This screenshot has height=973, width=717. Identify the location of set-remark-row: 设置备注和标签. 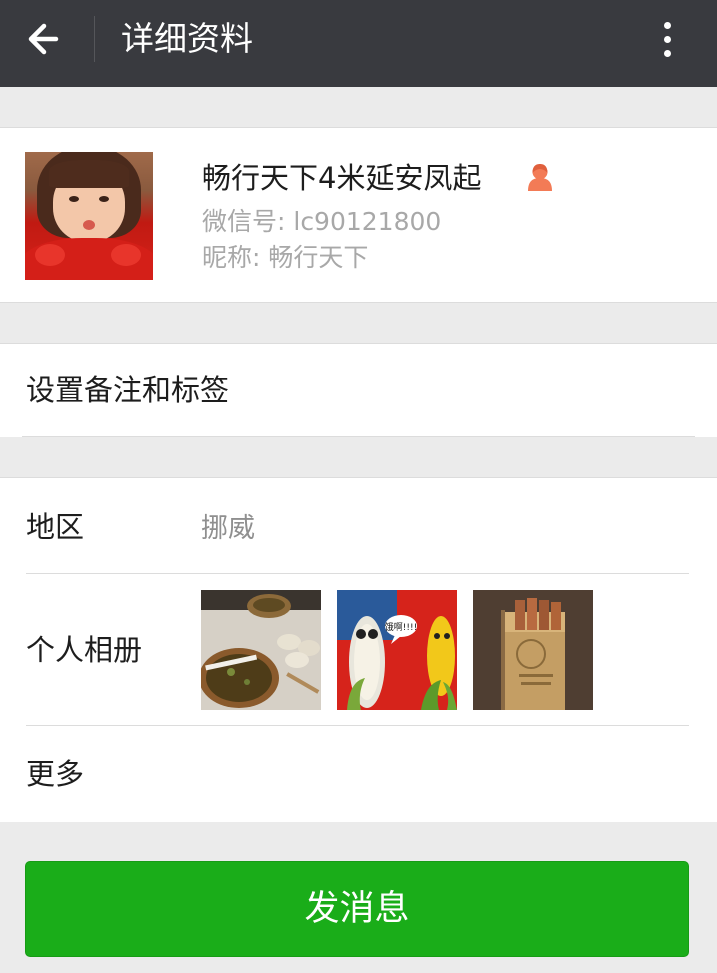
(358, 390).